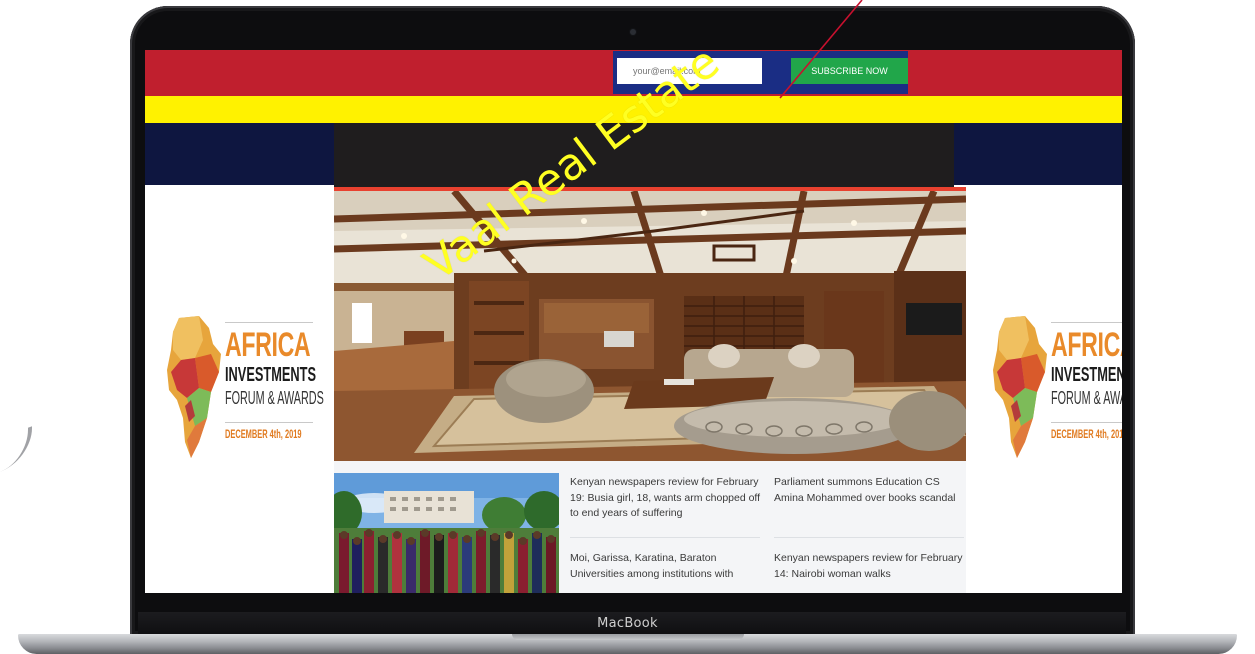 The image size is (1255, 654). I want to click on graduation-photo, so click(446, 533).